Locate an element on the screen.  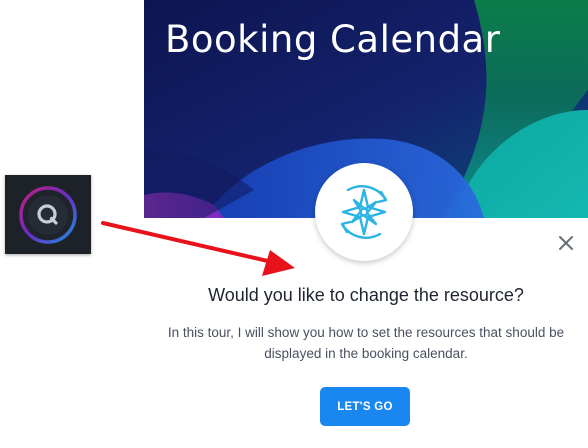
q-logo-icon is located at coordinates (48, 214).